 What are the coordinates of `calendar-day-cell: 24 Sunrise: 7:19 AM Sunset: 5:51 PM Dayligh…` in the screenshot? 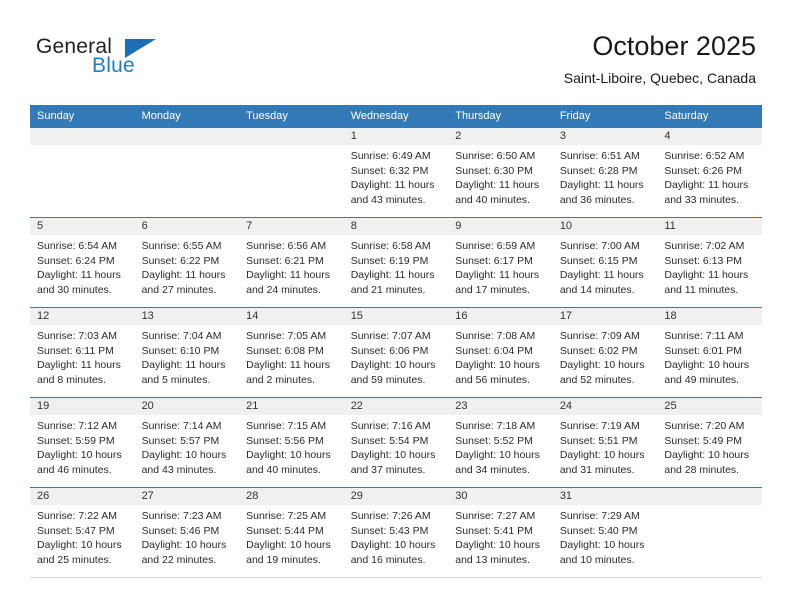 It's located at (605, 442).